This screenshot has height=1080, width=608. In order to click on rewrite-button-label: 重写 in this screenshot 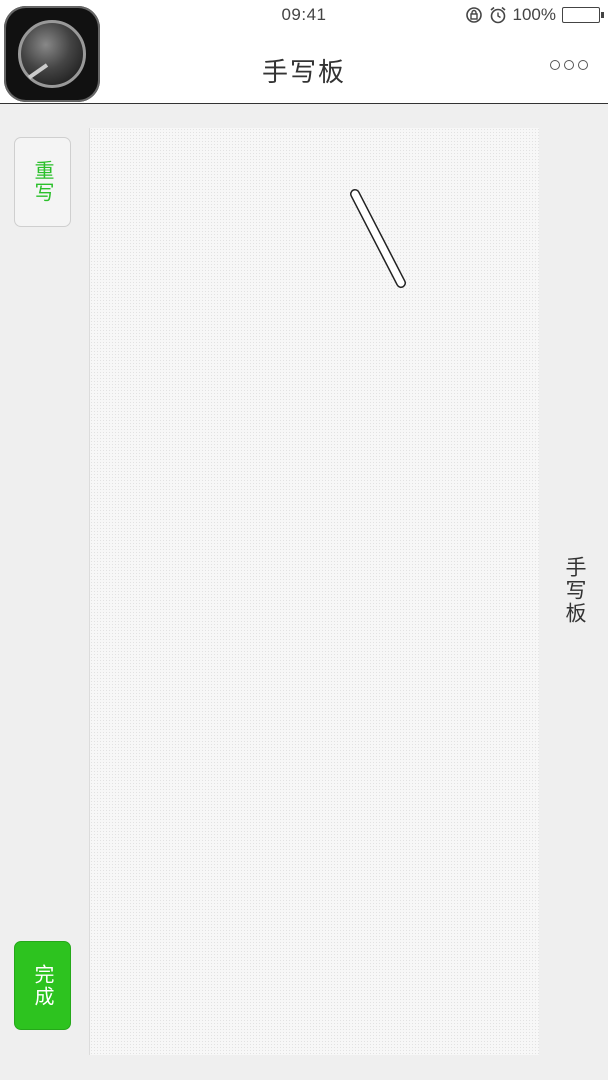, I will do `click(42, 182)`.